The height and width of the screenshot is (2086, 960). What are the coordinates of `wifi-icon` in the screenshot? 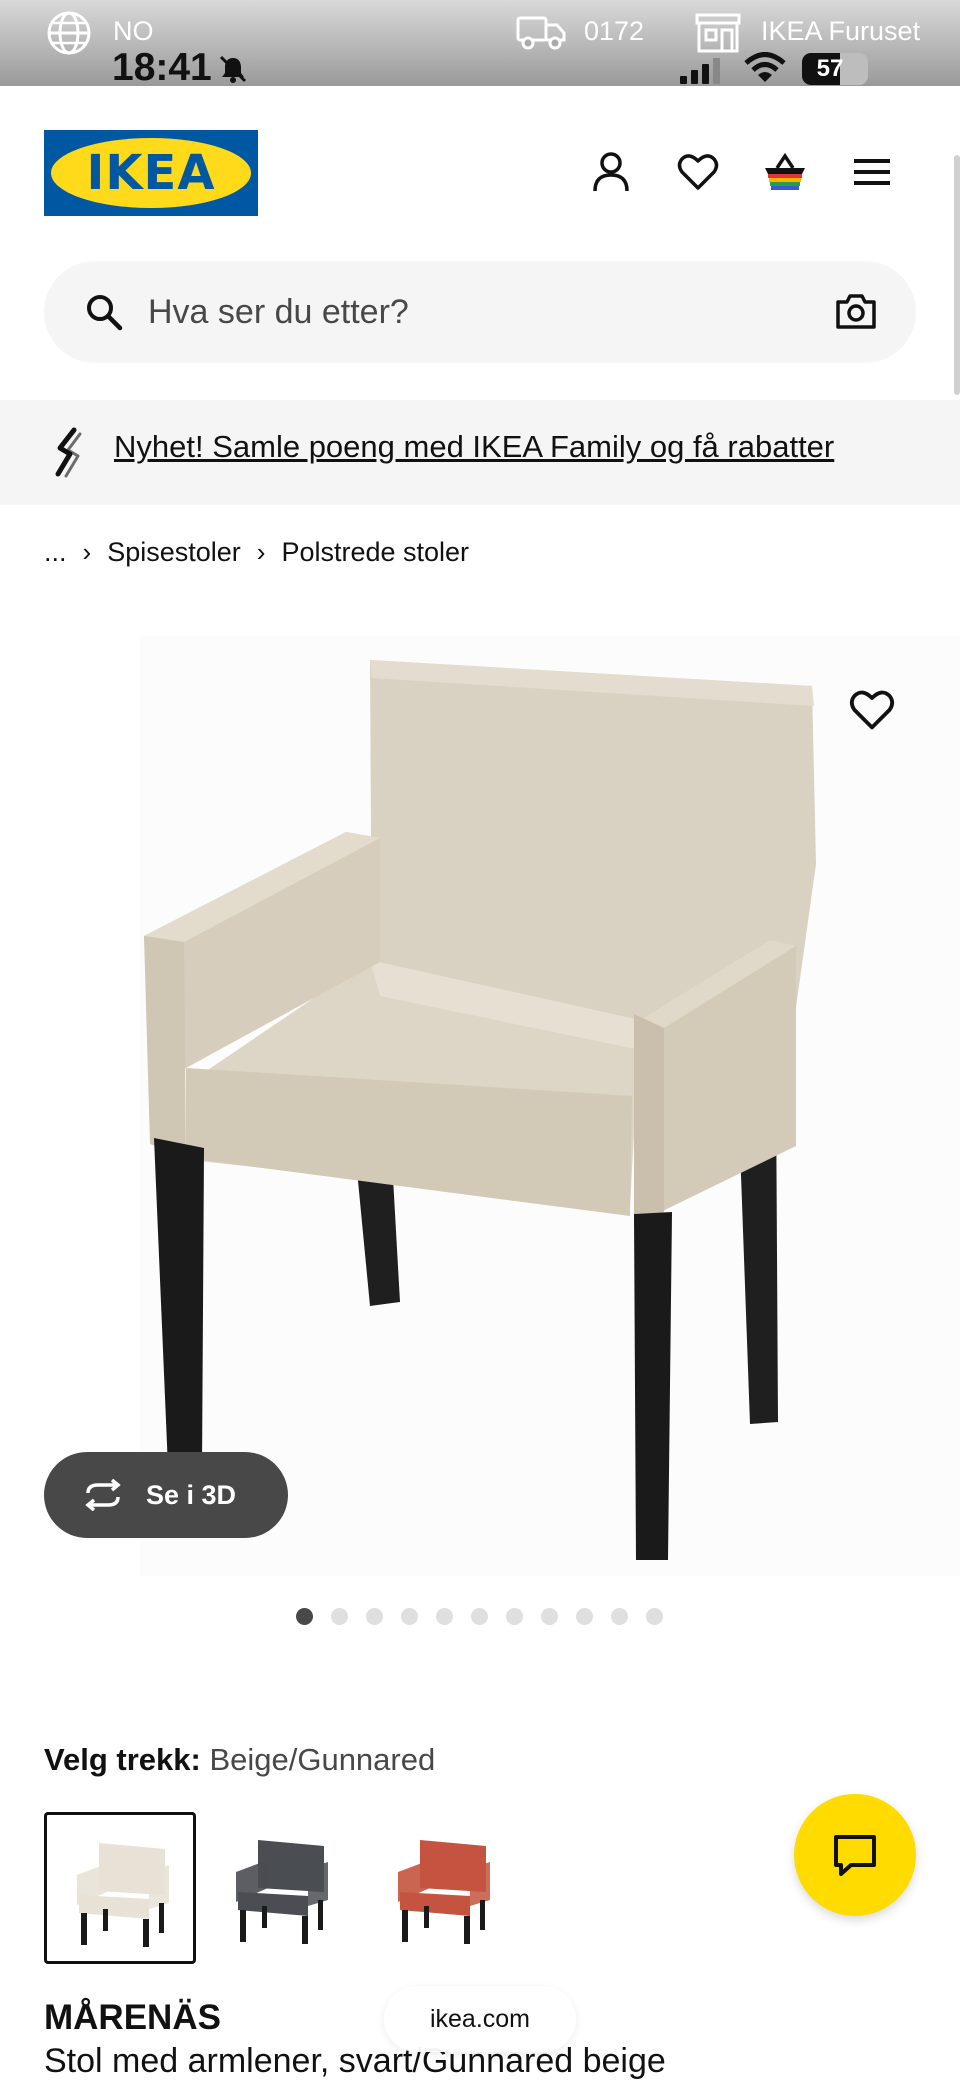 It's located at (765, 67).